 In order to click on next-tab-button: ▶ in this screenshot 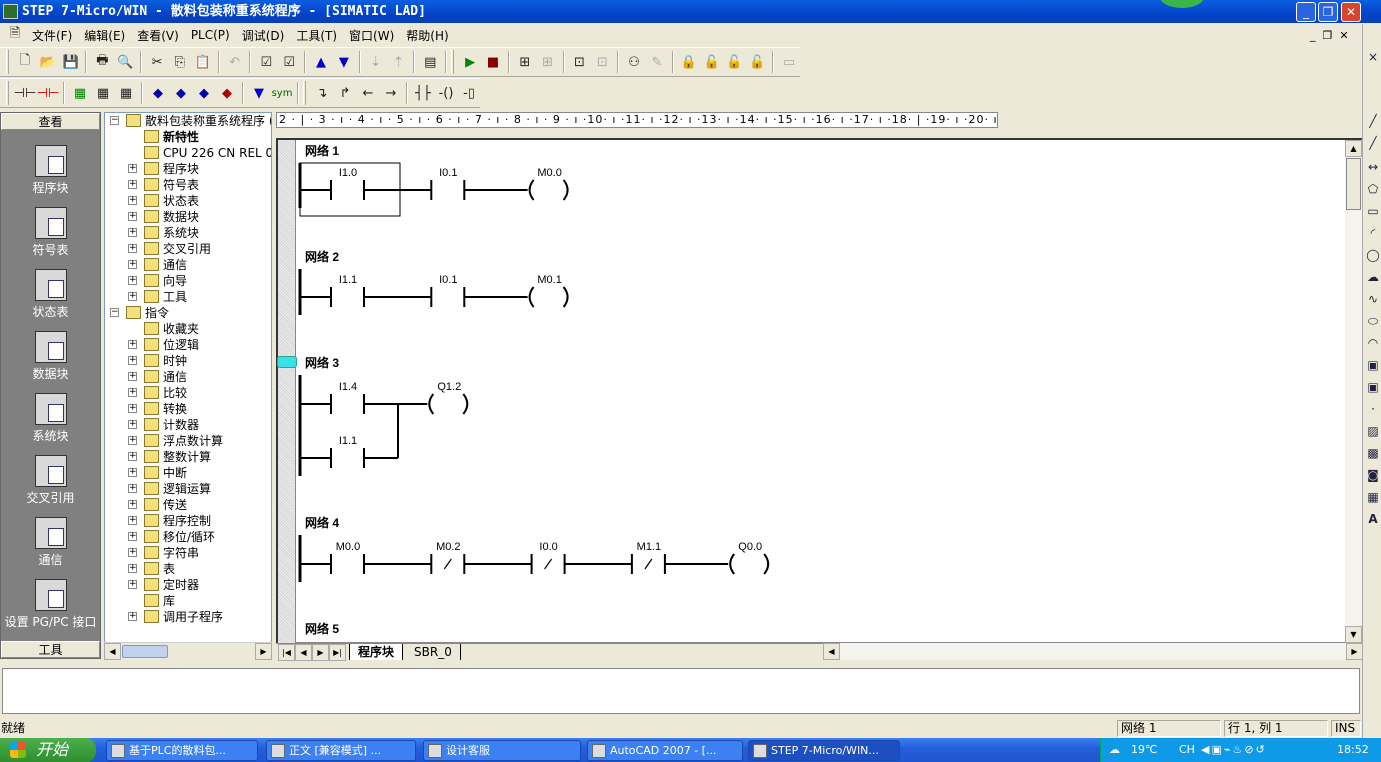, I will do `click(320, 652)`.